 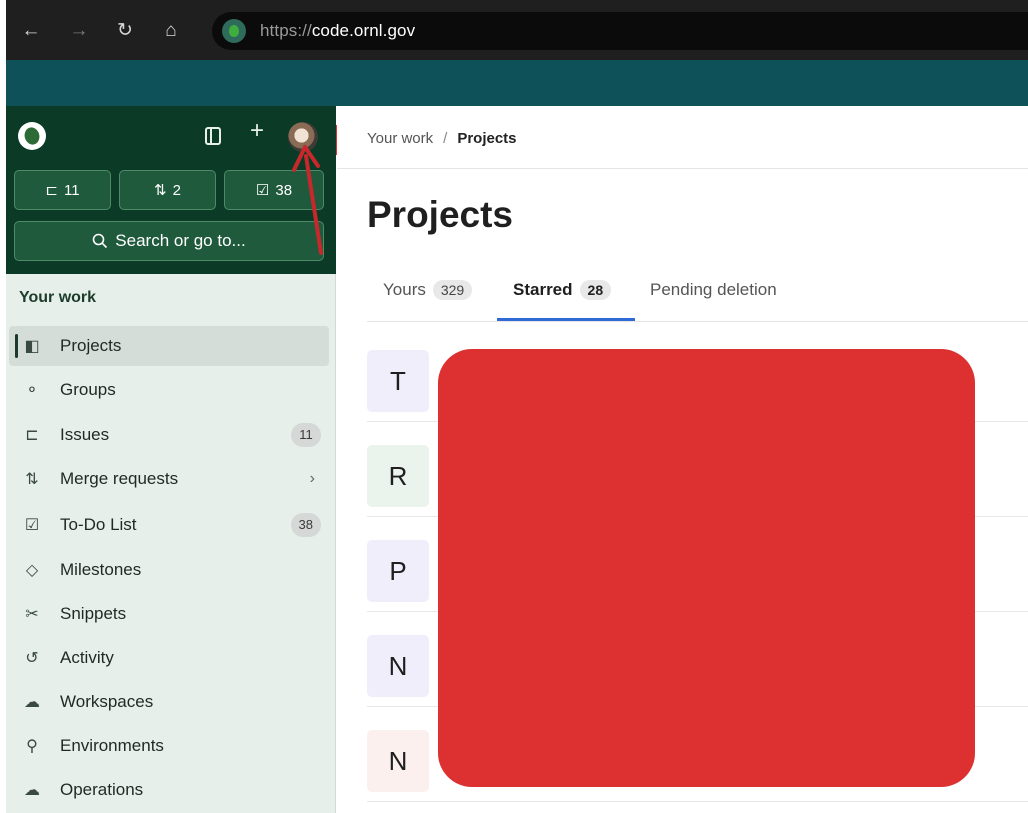 What do you see at coordinates (274, 190) in the screenshot?
I see `todo-counter-button: ☑ 38` at bounding box center [274, 190].